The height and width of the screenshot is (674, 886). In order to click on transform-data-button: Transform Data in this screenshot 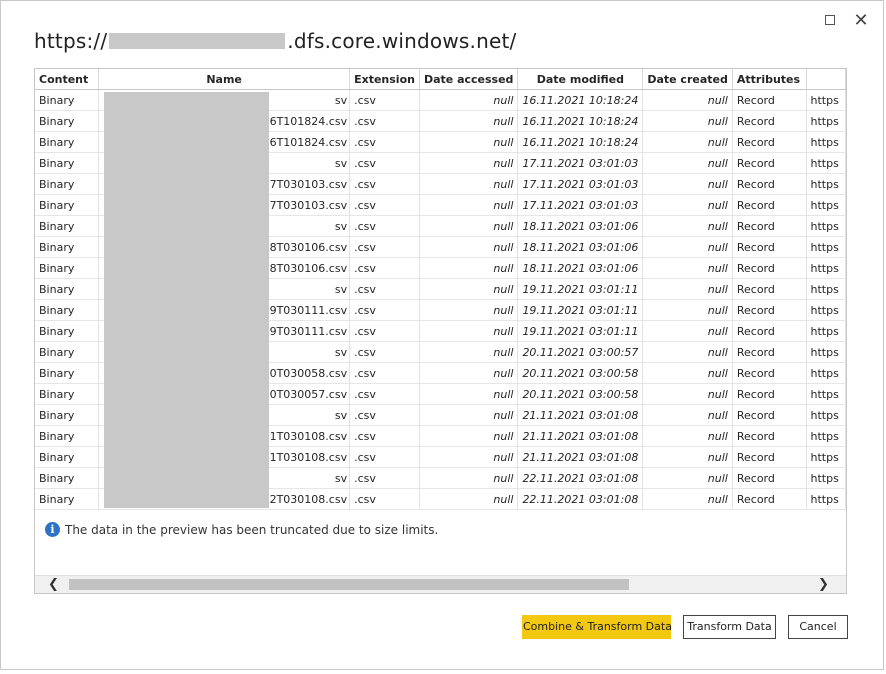, I will do `click(729, 627)`.